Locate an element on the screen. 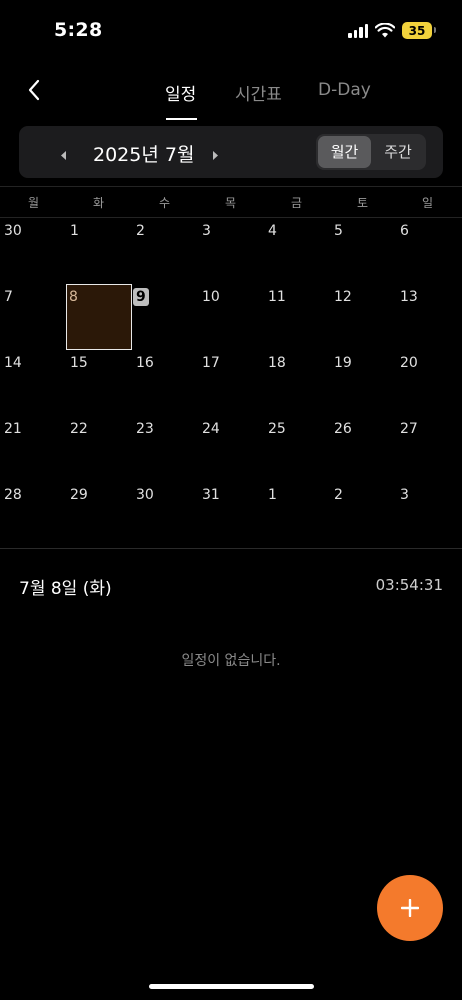 This screenshot has height=1000, width=462. day-number: 5 is located at coordinates (338, 231).